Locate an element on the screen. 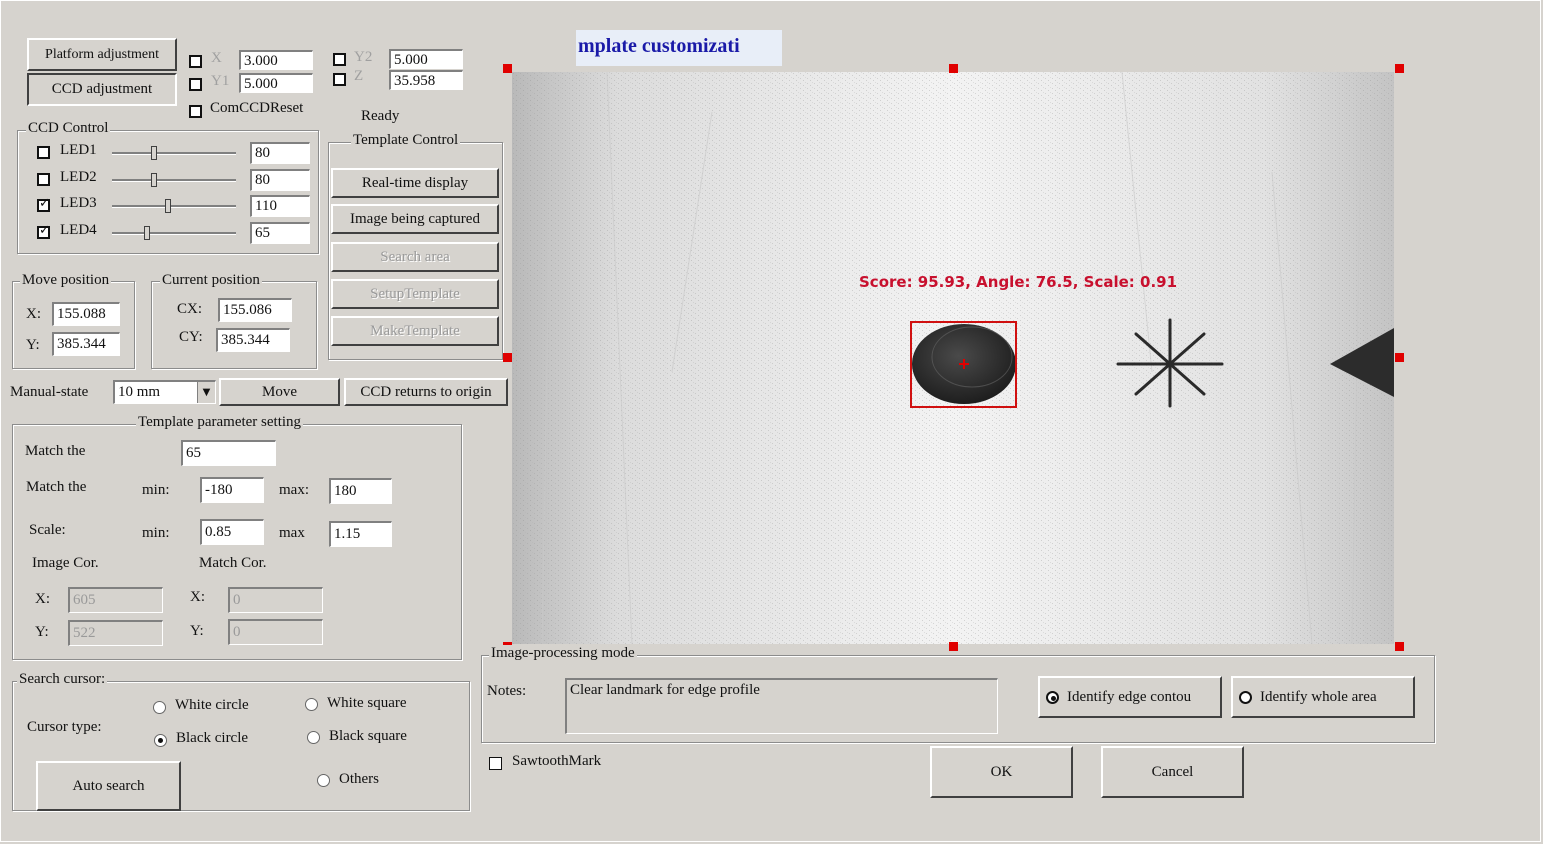 Image resolution: width=1543 pixels, height=844 pixels. white-circle-radio is located at coordinates (159, 707).